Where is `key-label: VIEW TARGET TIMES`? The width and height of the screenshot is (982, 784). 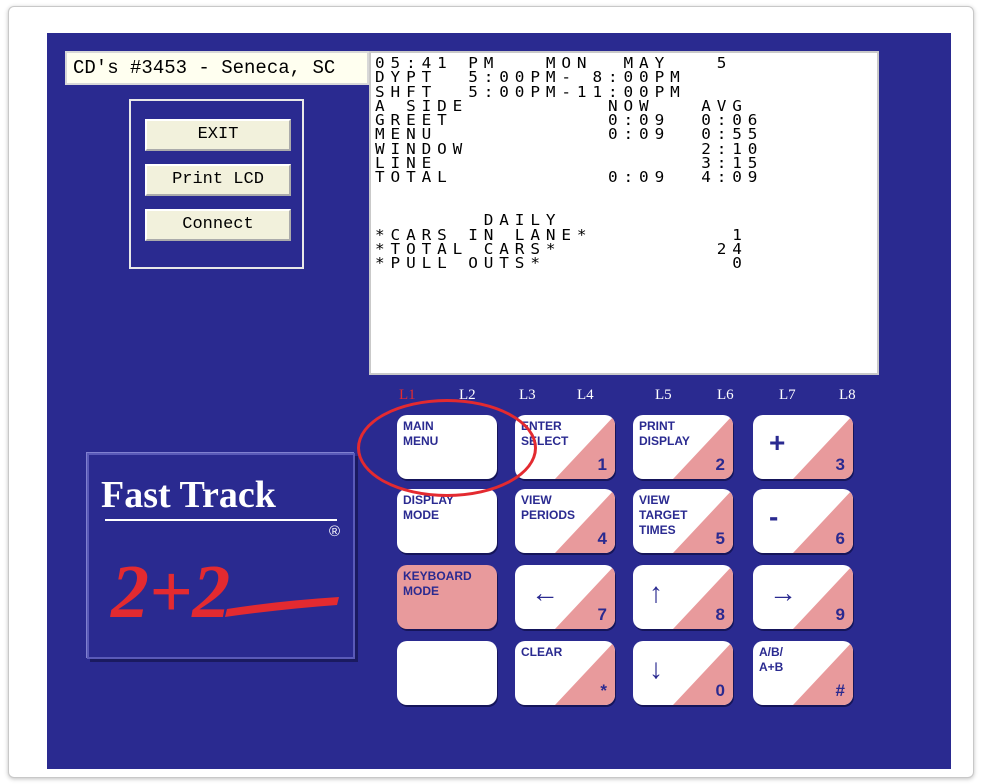 key-label: VIEW TARGET TIMES is located at coordinates (663, 515).